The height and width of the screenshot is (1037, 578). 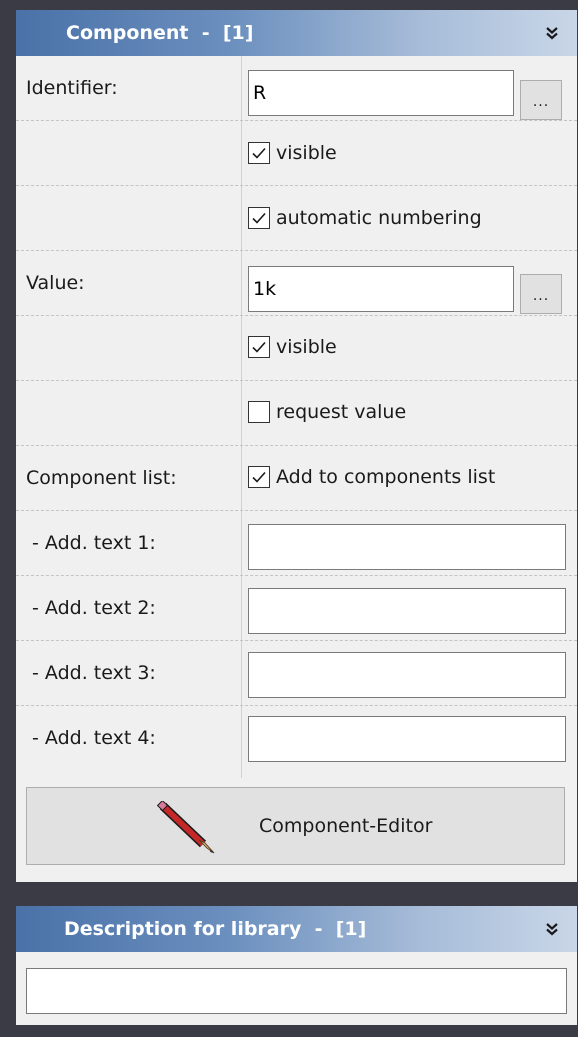 I want to click on description-input, so click(x=296, y=991).